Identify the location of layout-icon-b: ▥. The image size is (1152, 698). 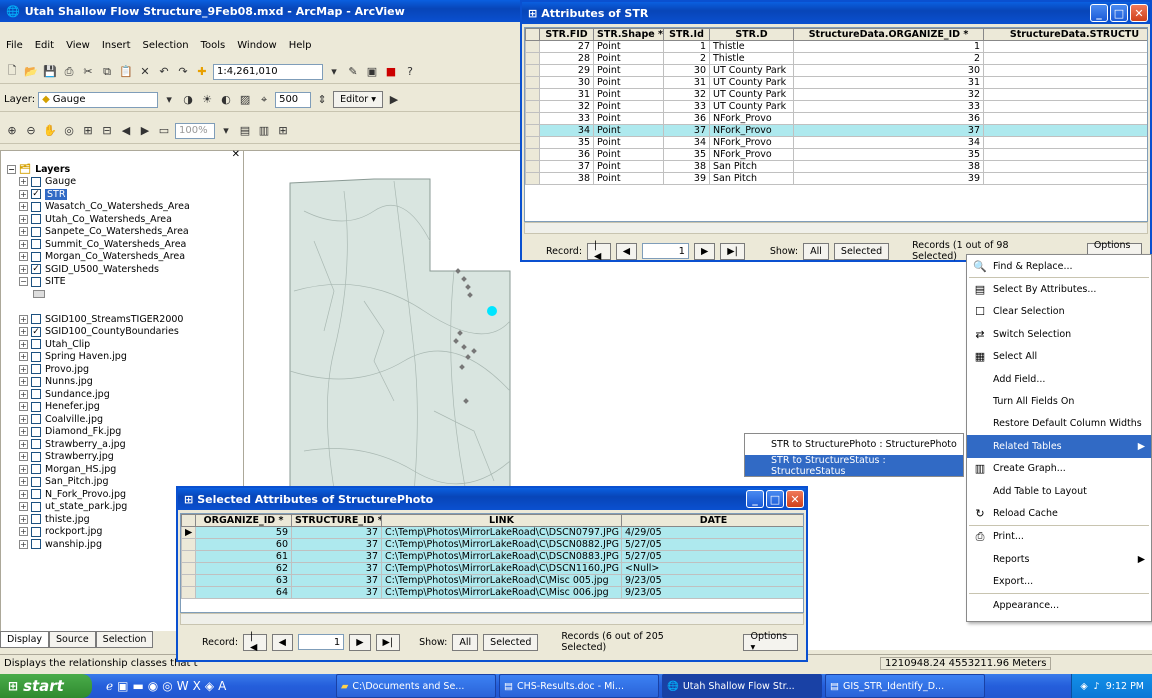
(264, 131).